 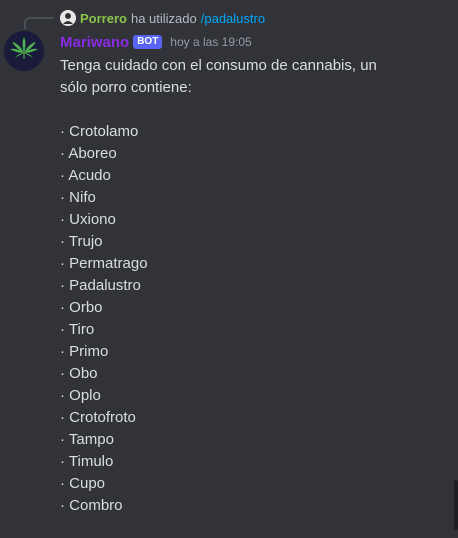 I want to click on list-item: · Crotofroto, so click(x=98, y=417).